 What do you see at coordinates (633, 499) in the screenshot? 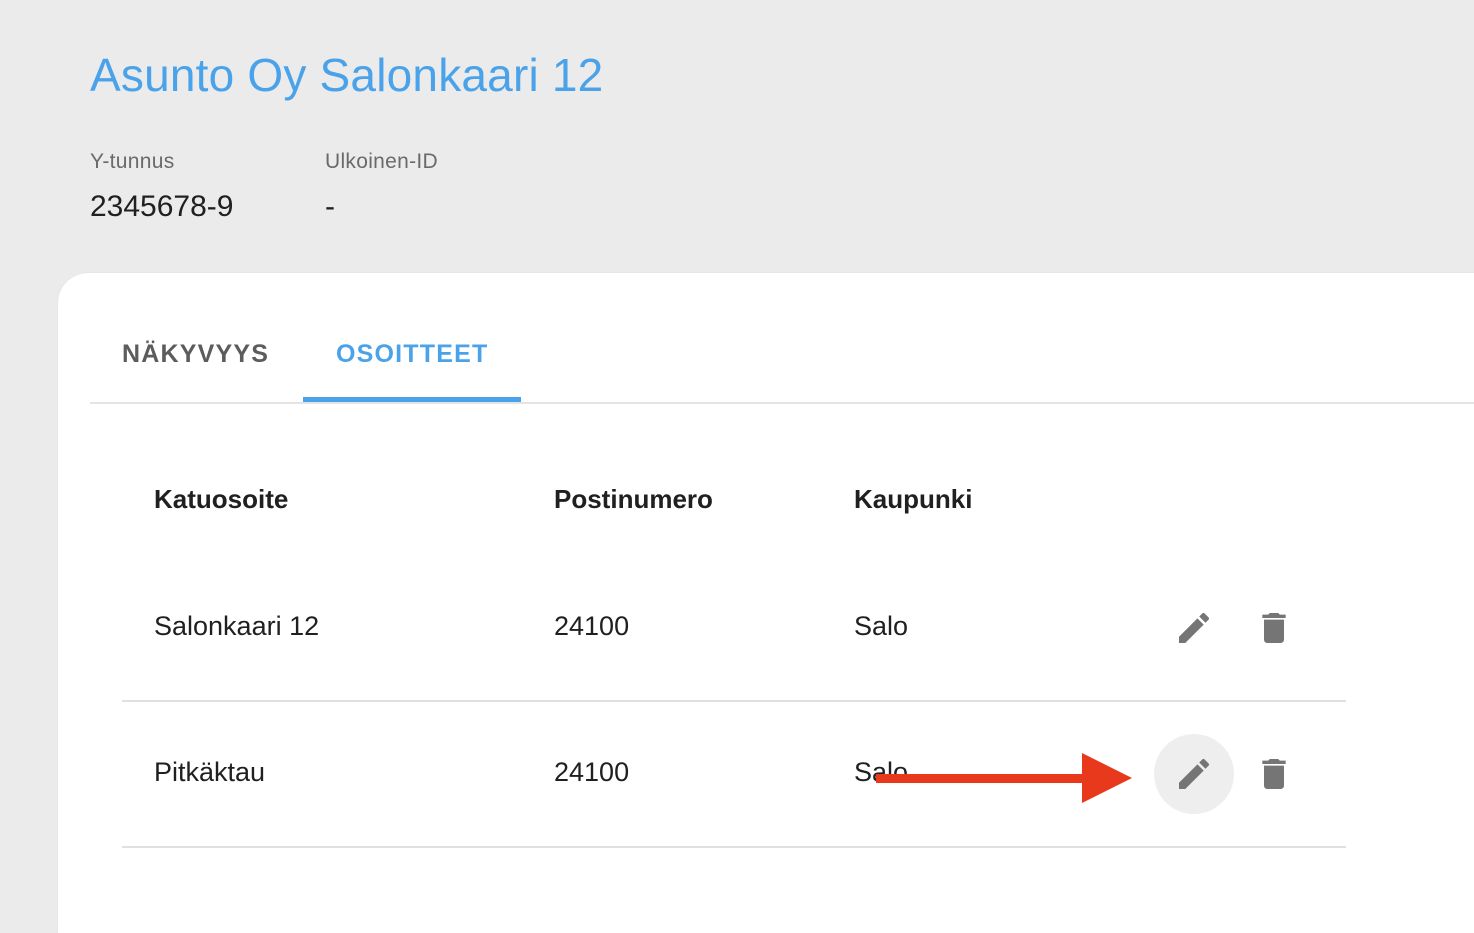
I see `column-header-postal-code: Postinumero` at bounding box center [633, 499].